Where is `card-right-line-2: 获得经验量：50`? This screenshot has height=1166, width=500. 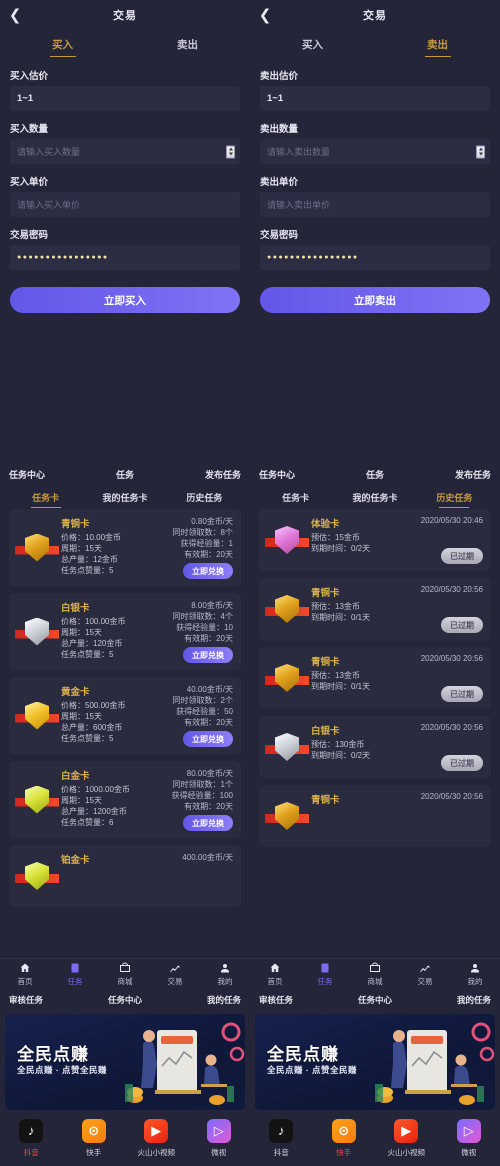 card-right-line-2: 获得经验量：50 is located at coordinates (204, 711).